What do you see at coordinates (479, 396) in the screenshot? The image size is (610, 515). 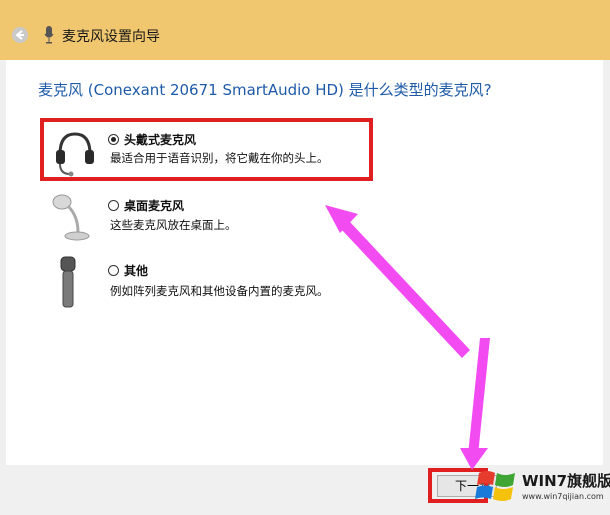 I see `arrow-to-next` at bounding box center [479, 396].